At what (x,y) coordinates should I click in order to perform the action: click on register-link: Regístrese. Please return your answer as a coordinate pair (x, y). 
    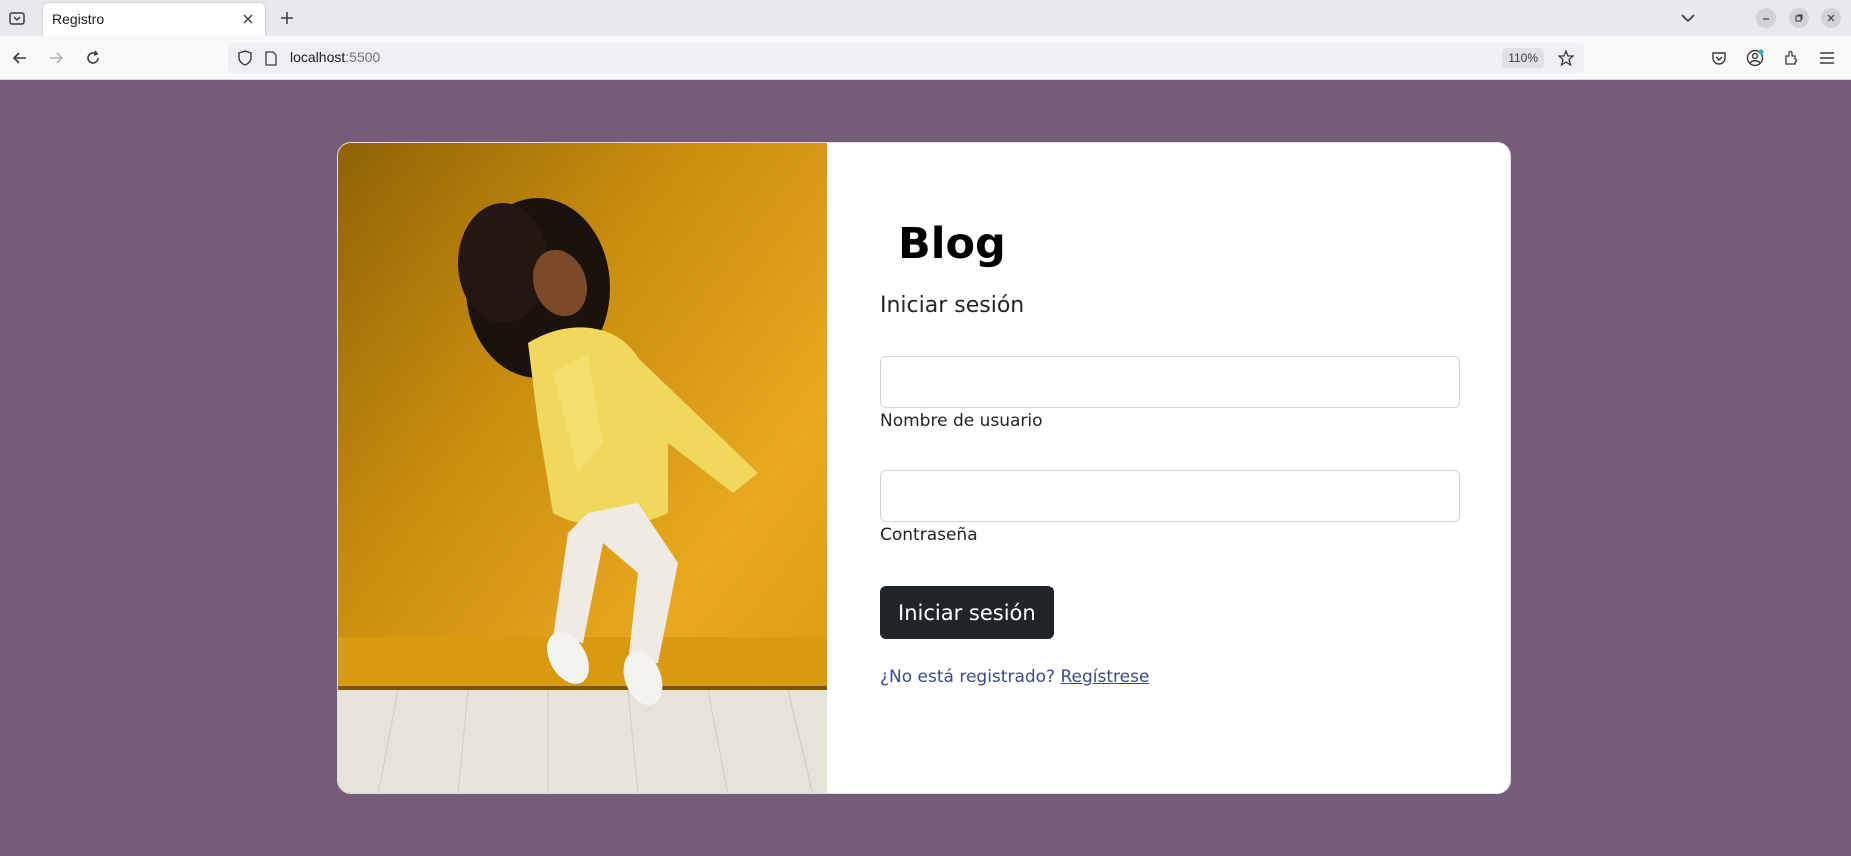
    Looking at the image, I should click on (1105, 677).